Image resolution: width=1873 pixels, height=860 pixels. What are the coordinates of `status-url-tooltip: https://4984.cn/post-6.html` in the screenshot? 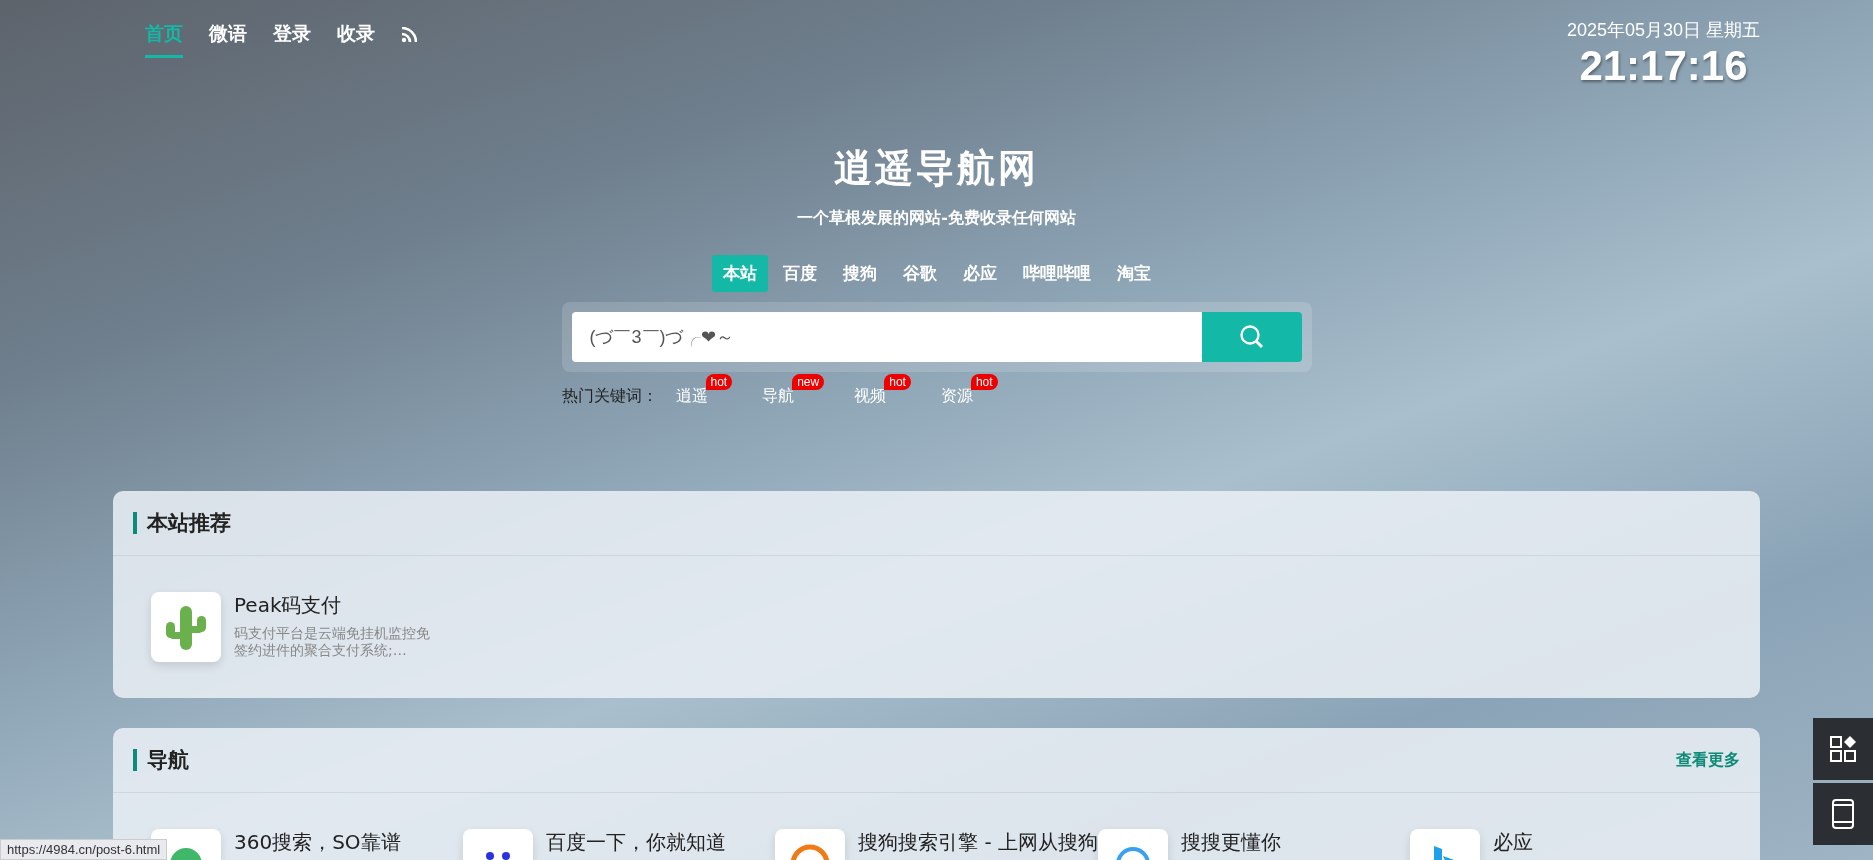 It's located at (84, 849).